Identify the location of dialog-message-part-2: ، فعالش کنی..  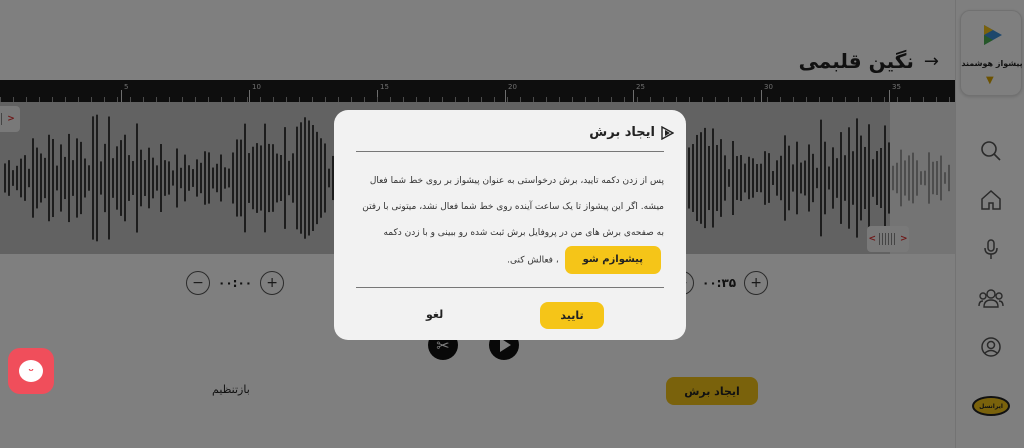
(533, 260).